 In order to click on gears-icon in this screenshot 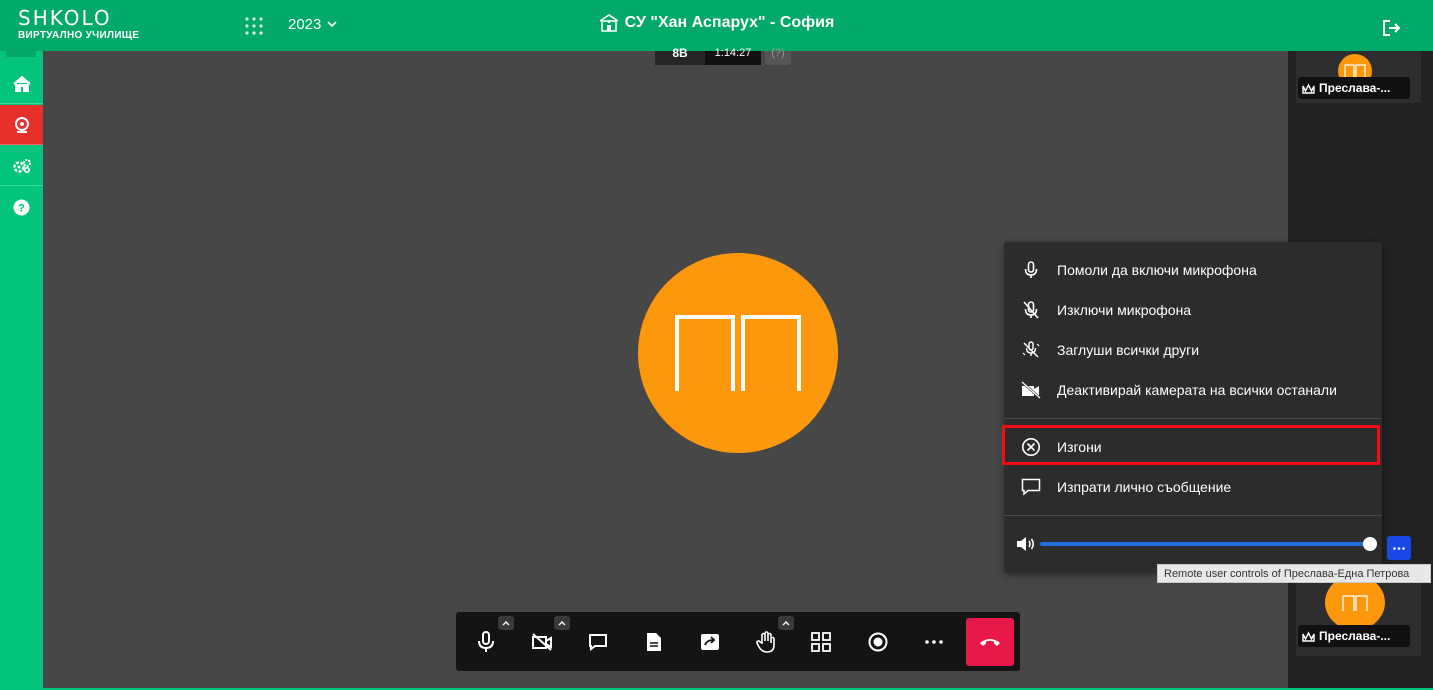, I will do `click(21, 165)`.